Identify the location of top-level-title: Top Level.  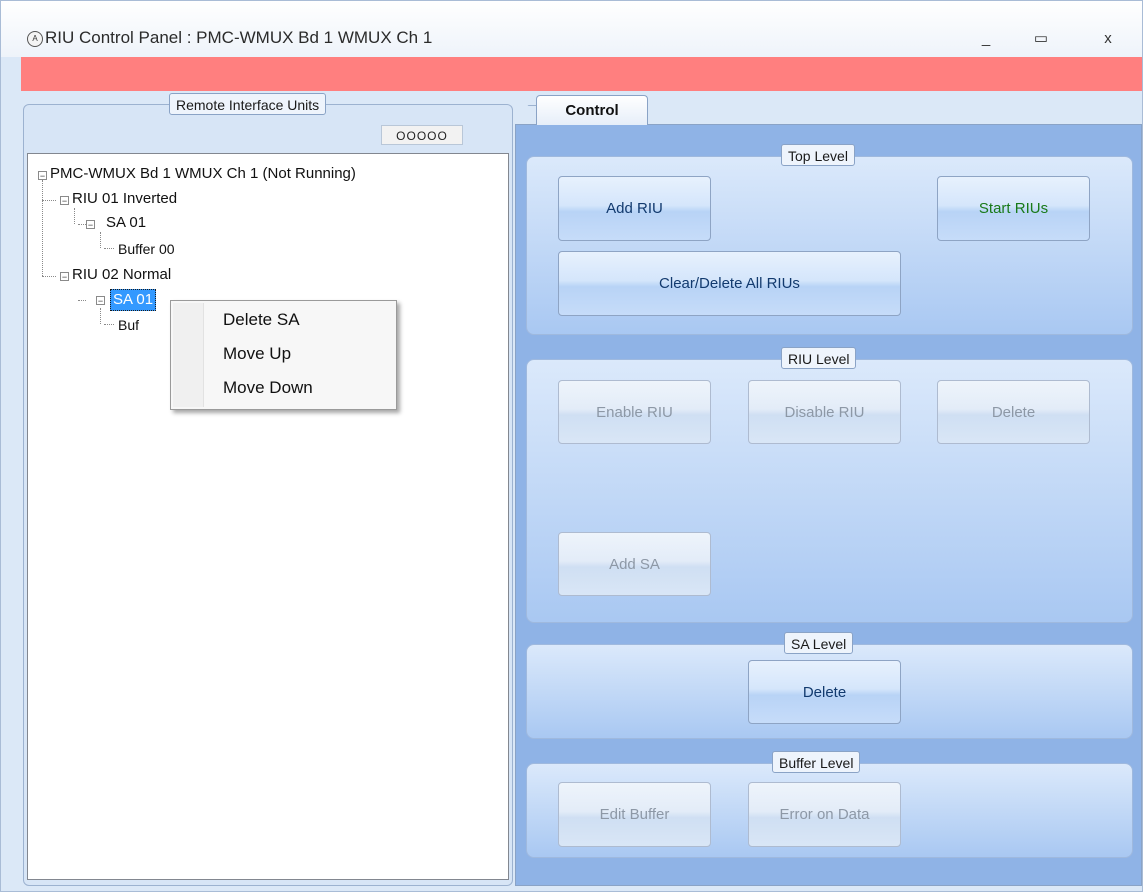
(818, 155).